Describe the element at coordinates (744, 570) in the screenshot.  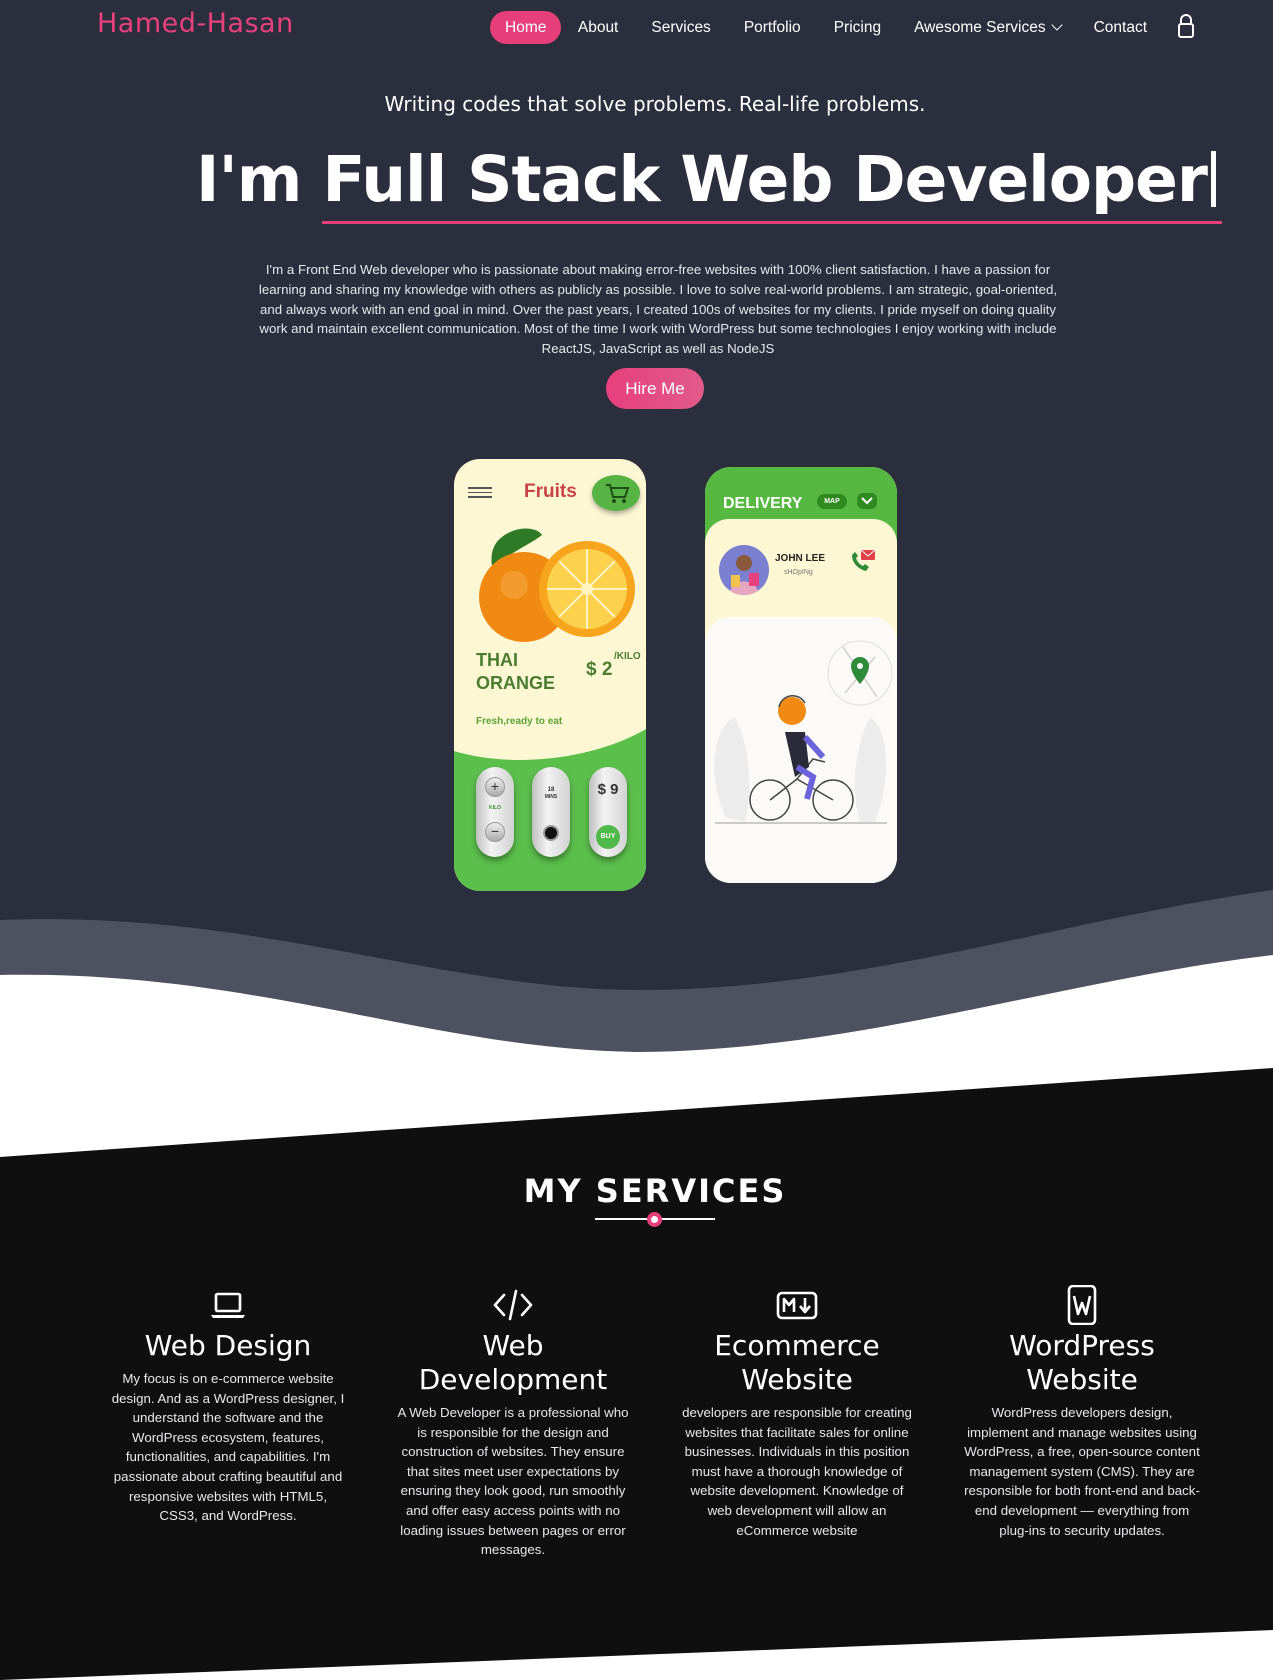
I see `avatar` at that location.